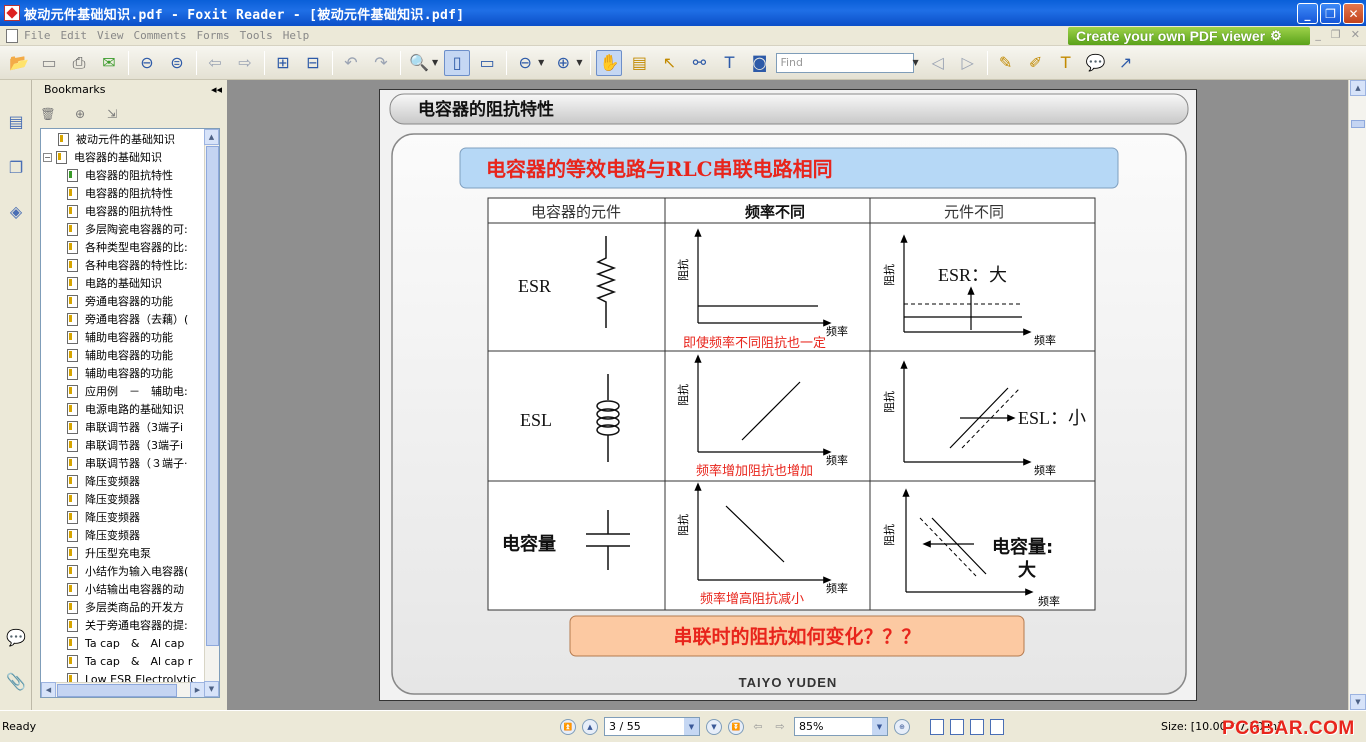  What do you see at coordinates (541, 62) in the screenshot?
I see `zoom-out-dropdown-icon: ▼` at bounding box center [541, 62].